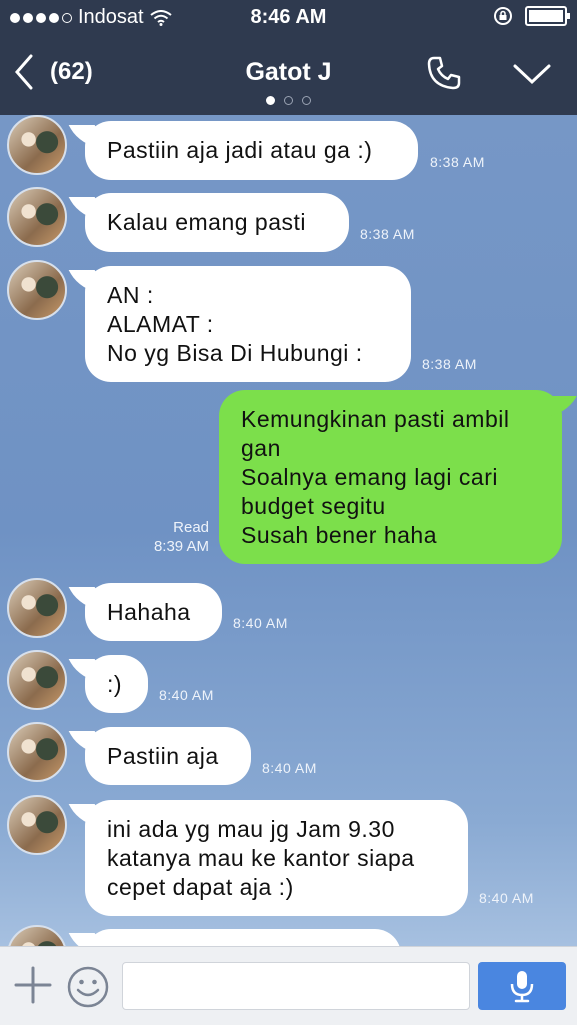 The width and height of the screenshot is (577, 1025). What do you see at coordinates (313, 505) in the screenshot?
I see `message-text: budget segitu` at bounding box center [313, 505].